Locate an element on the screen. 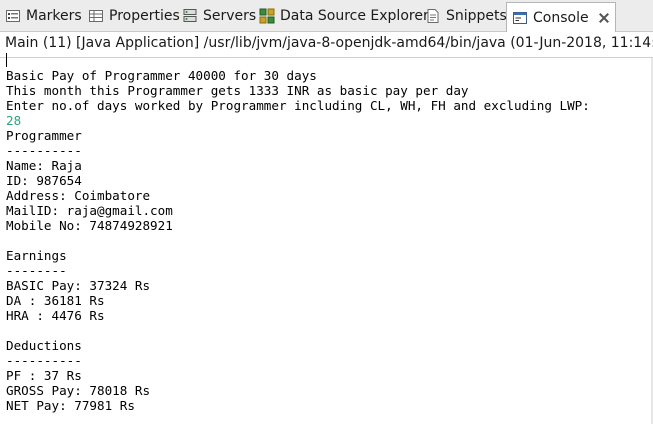  tab-console: Console is located at coordinates (561, 17).